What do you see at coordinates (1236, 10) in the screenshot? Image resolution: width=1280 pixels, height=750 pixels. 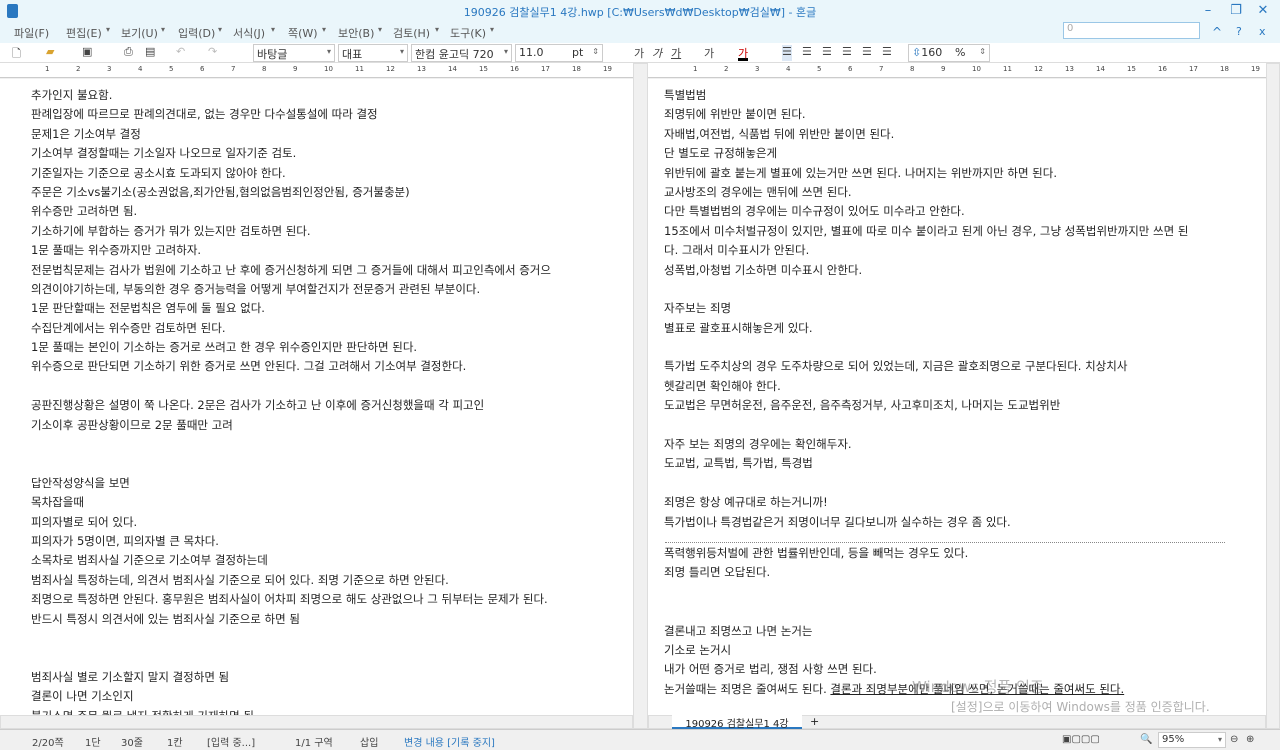 I see `restore-button: ❐` at bounding box center [1236, 10].